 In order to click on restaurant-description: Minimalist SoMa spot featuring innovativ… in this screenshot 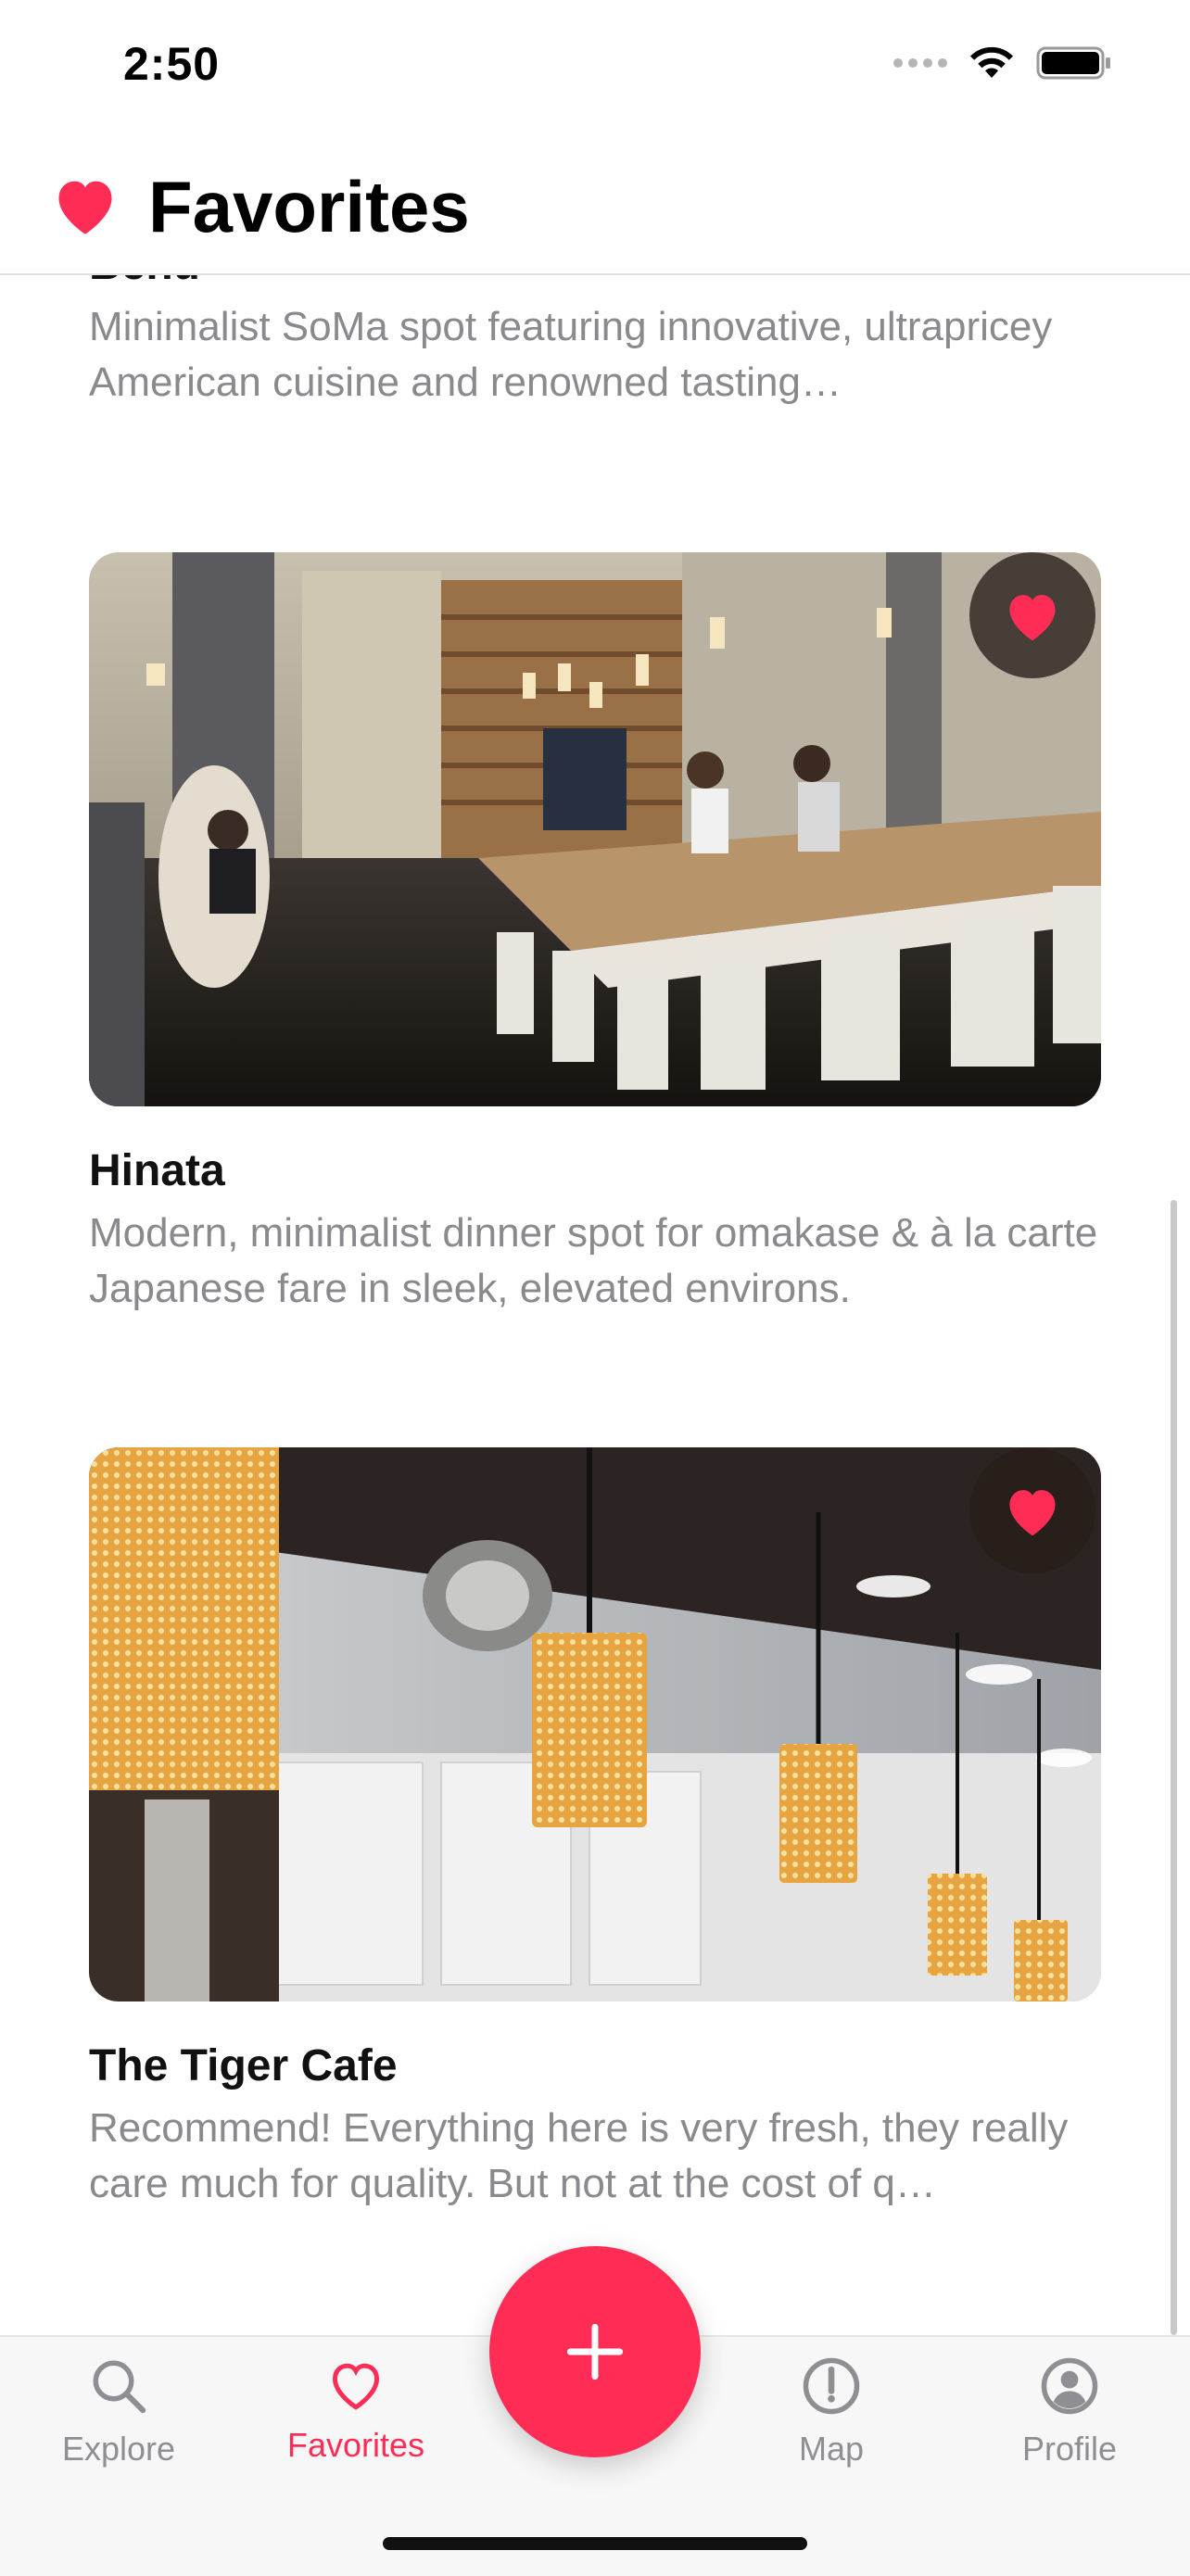, I will do `click(571, 354)`.